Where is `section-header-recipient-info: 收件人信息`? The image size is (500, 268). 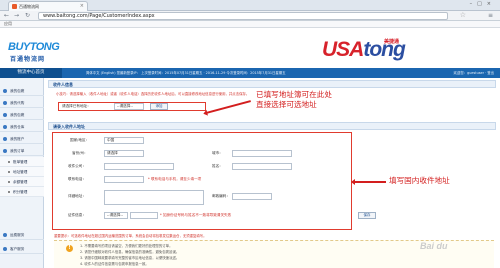 section-header-recipient-info: 收件人信息 is located at coordinates (272, 84).